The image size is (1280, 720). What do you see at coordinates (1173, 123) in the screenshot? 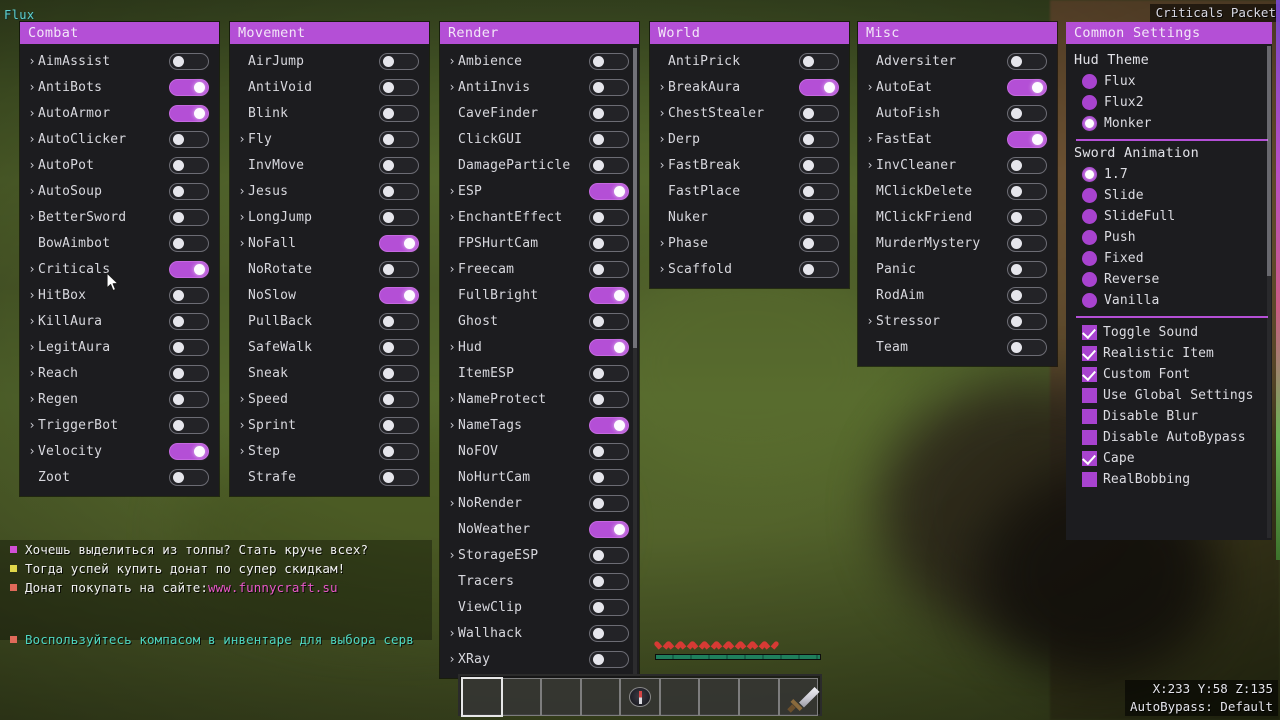
I see `radio-option: Monker` at bounding box center [1173, 123].